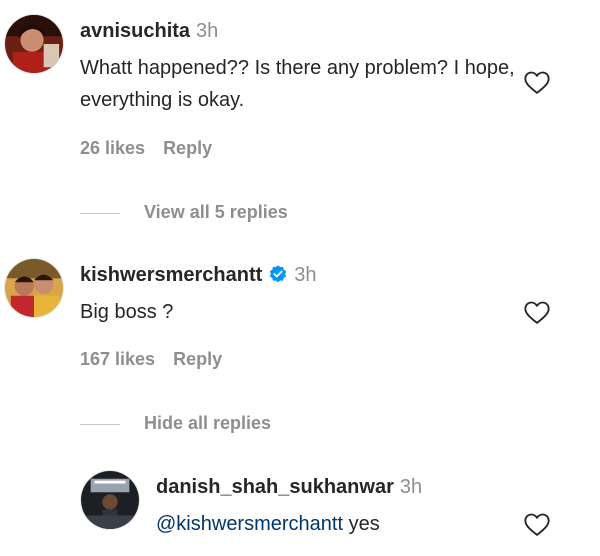 The image size is (600, 556). I want to click on reply-text: @kishwersmerchantt yes, so click(336, 524).